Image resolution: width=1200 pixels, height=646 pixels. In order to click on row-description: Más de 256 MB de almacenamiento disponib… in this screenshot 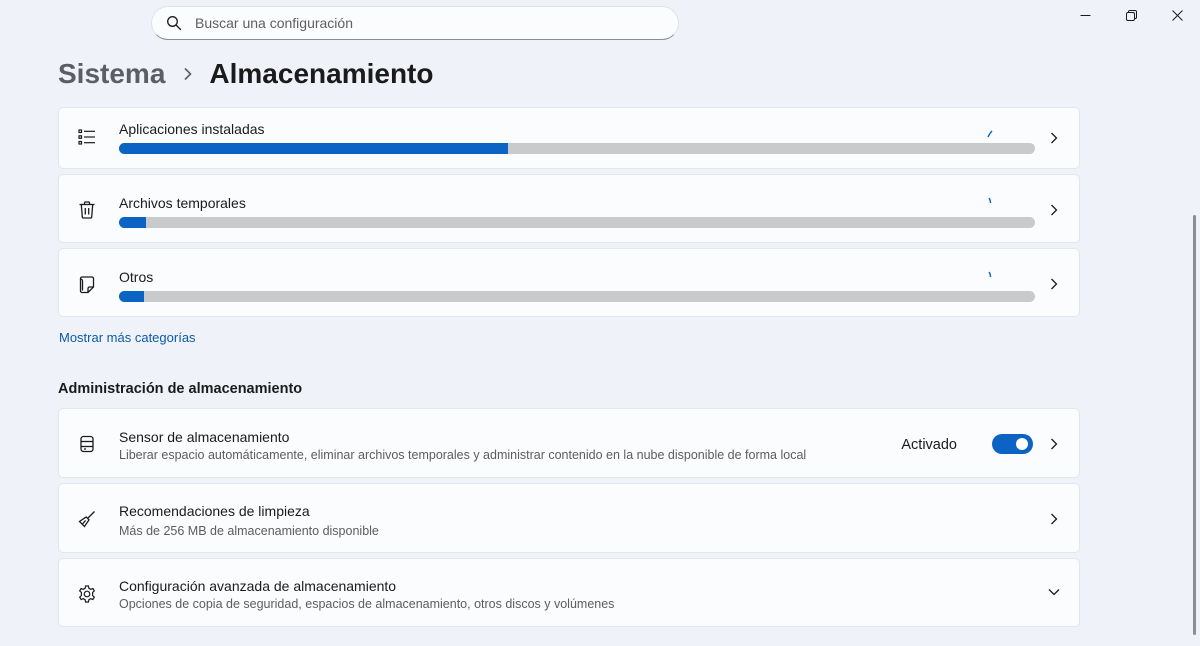, I will do `click(249, 531)`.